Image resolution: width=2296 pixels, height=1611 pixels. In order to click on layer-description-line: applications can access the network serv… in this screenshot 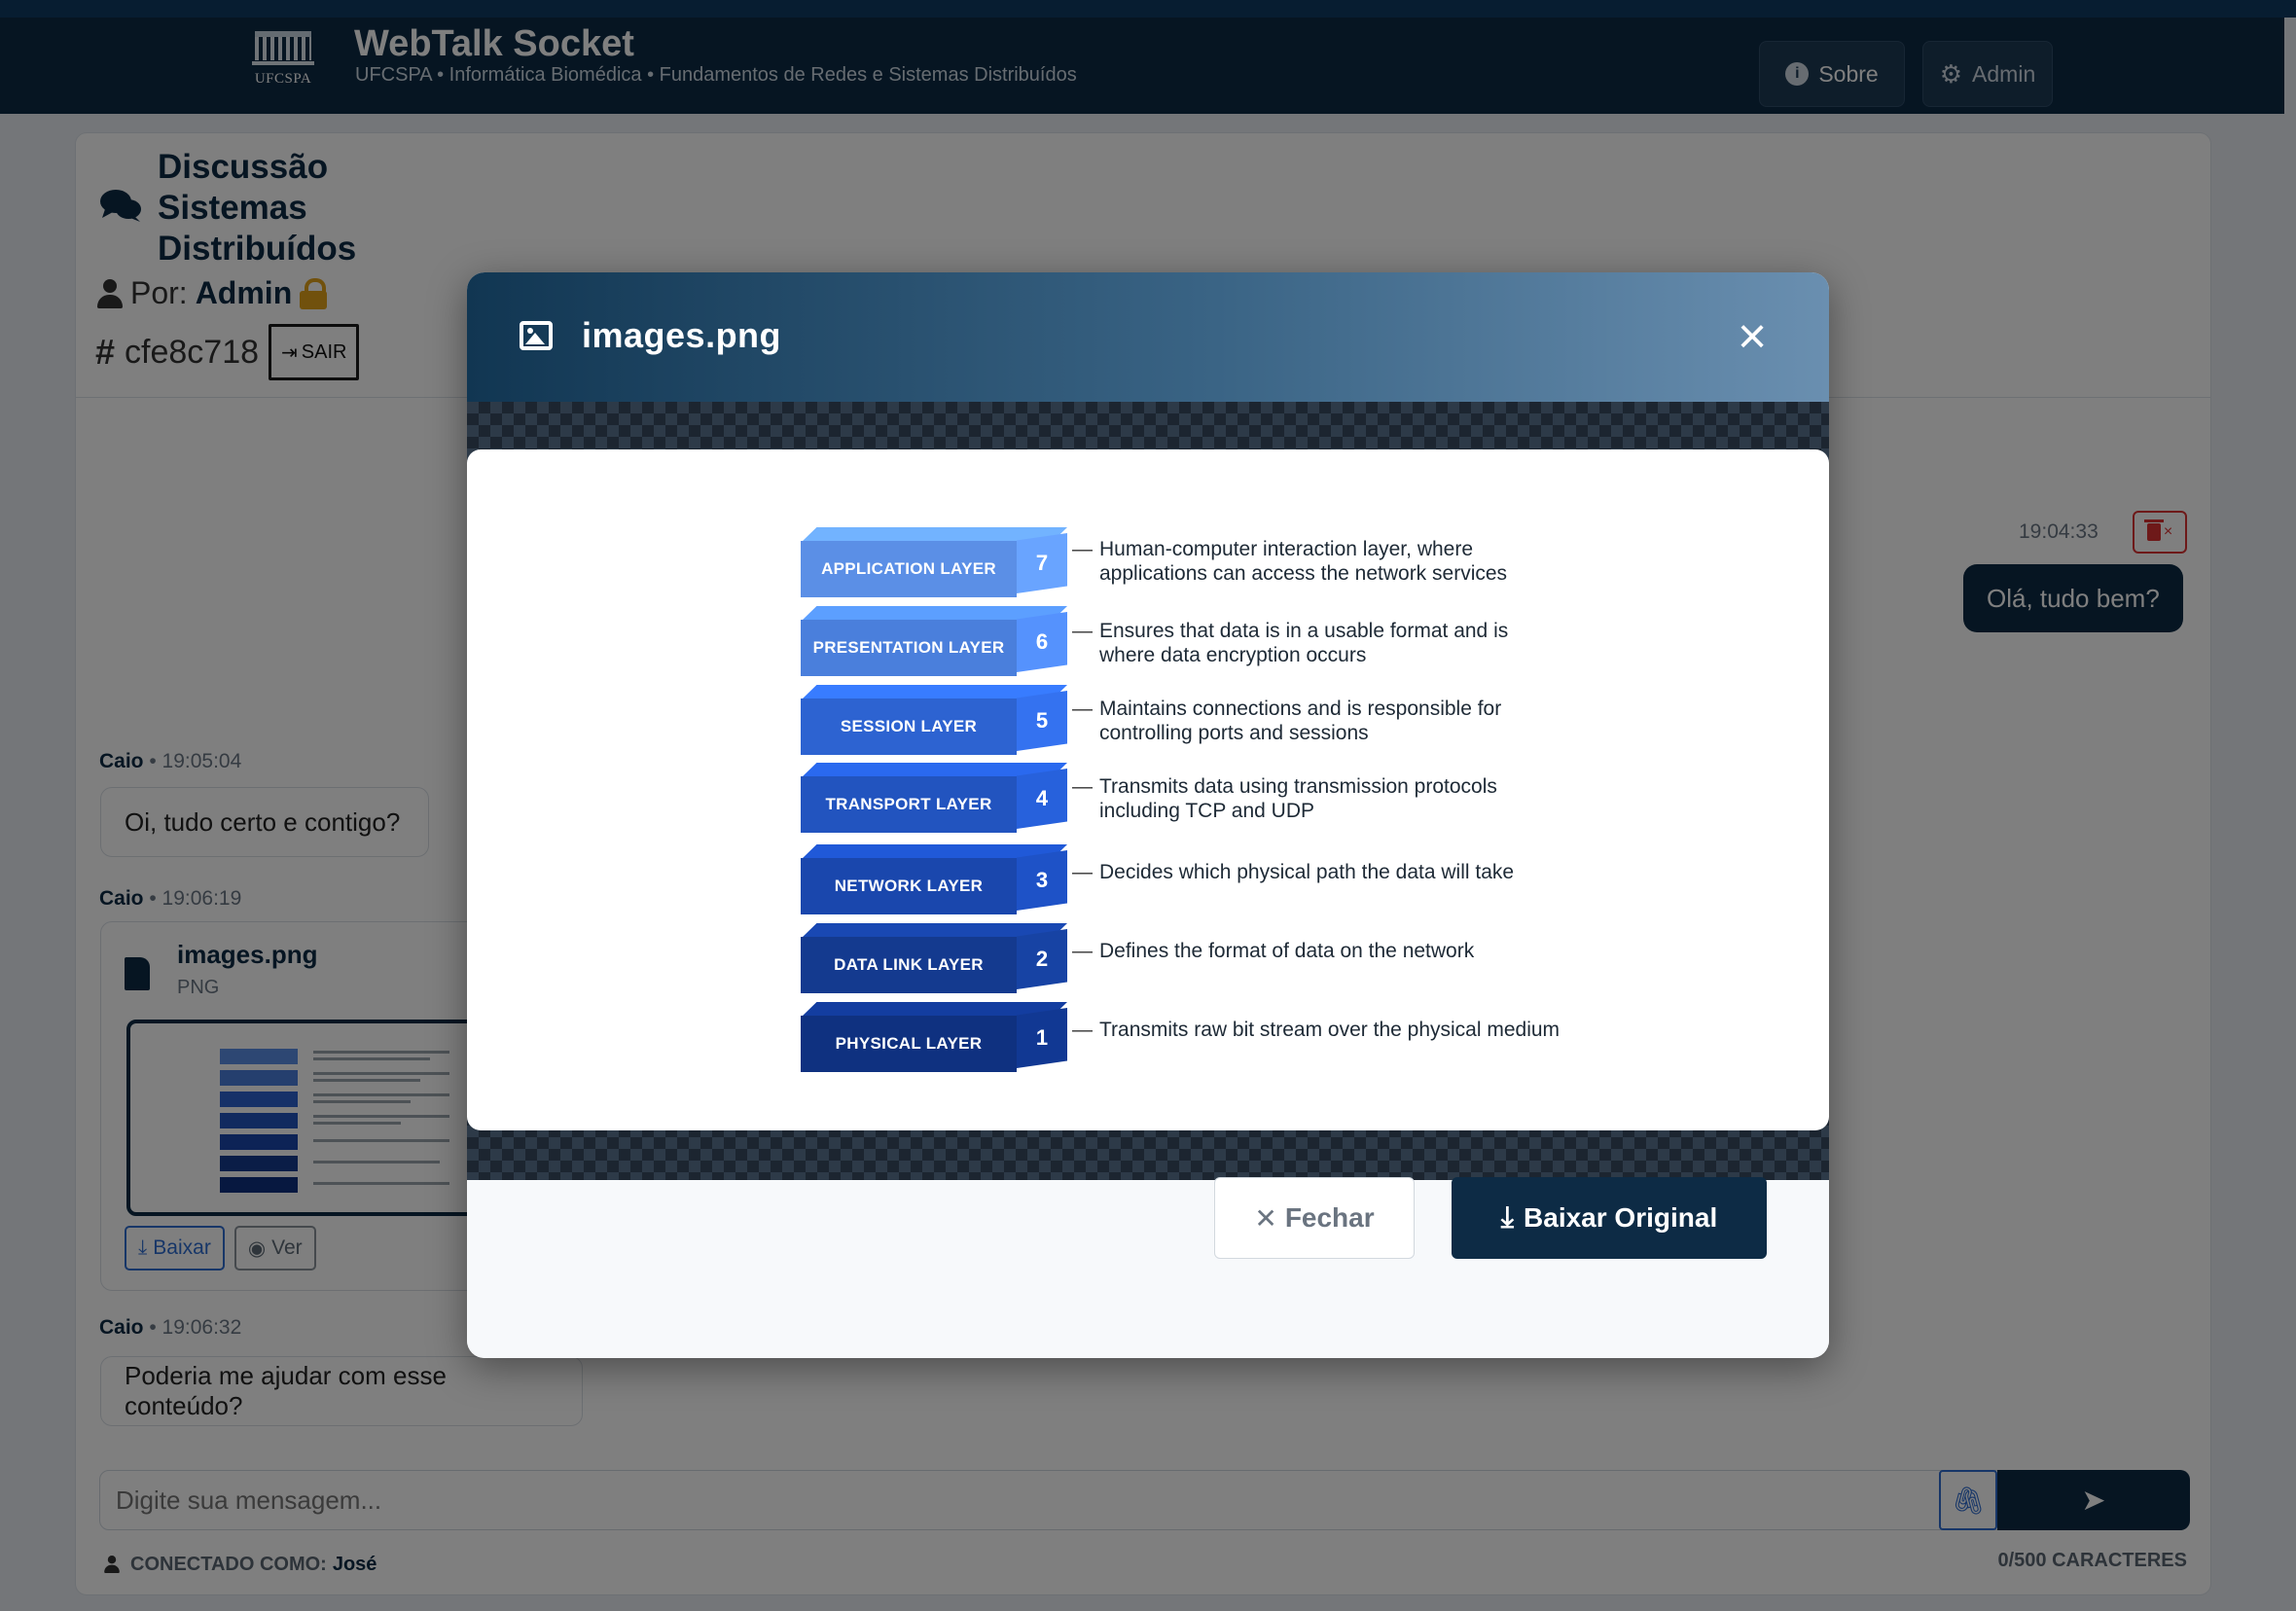, I will do `click(1303, 573)`.